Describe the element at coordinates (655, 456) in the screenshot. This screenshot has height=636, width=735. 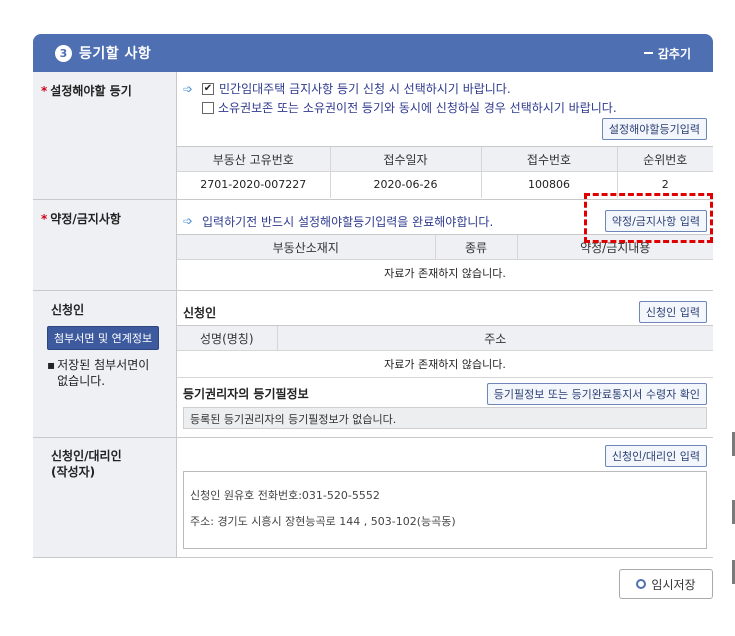
I see `writer-input-button: 신청인/대리인 입력` at that location.